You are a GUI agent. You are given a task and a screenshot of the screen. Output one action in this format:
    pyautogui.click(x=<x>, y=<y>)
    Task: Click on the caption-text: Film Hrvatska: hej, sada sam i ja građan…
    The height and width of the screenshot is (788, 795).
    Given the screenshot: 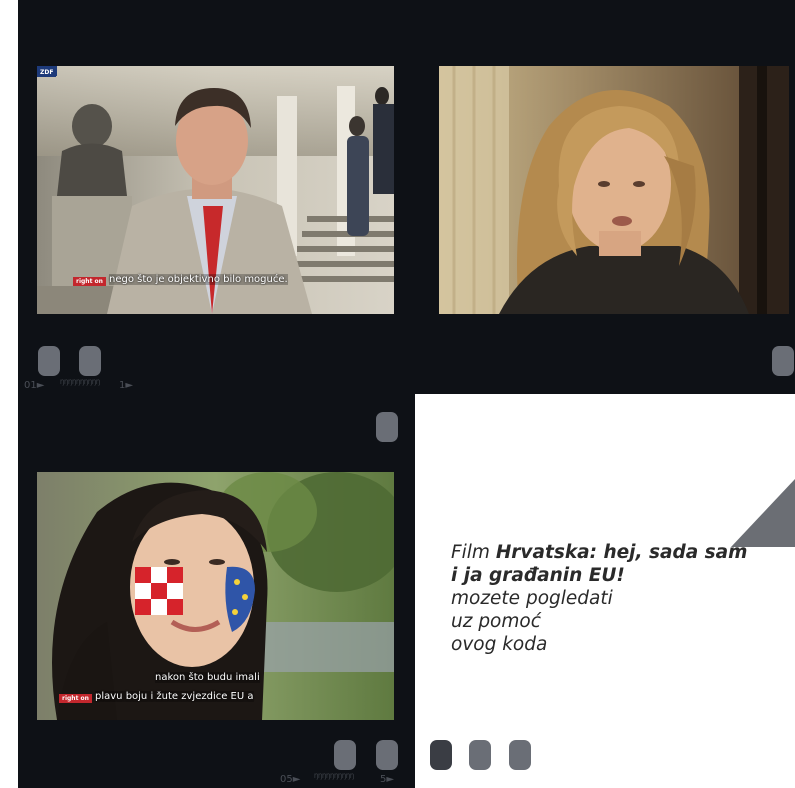 What is the action you would take?
    pyautogui.click(x=601, y=598)
    